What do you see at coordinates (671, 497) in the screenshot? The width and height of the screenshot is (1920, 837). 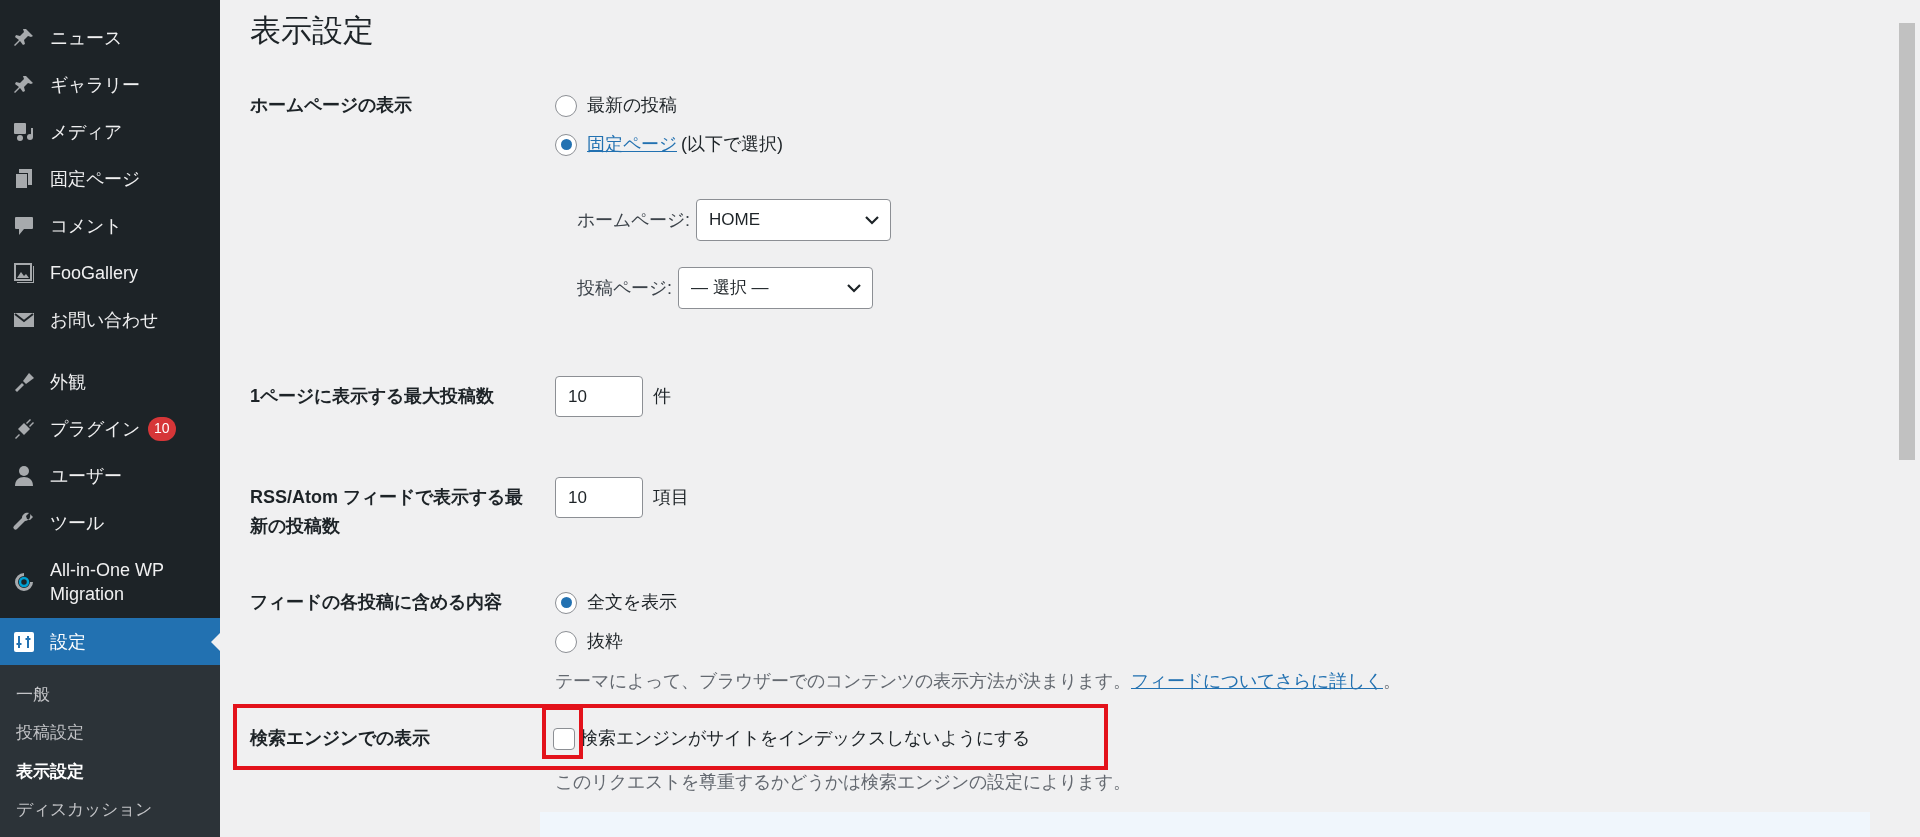 I see `unit-label: 項目` at bounding box center [671, 497].